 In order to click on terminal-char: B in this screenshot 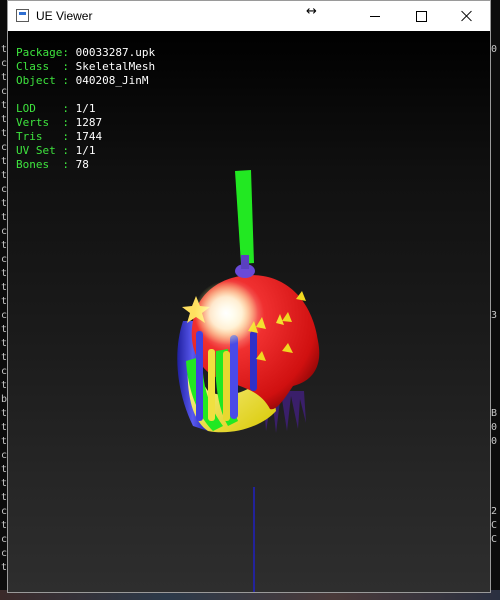, I will do `click(494, 413)`.